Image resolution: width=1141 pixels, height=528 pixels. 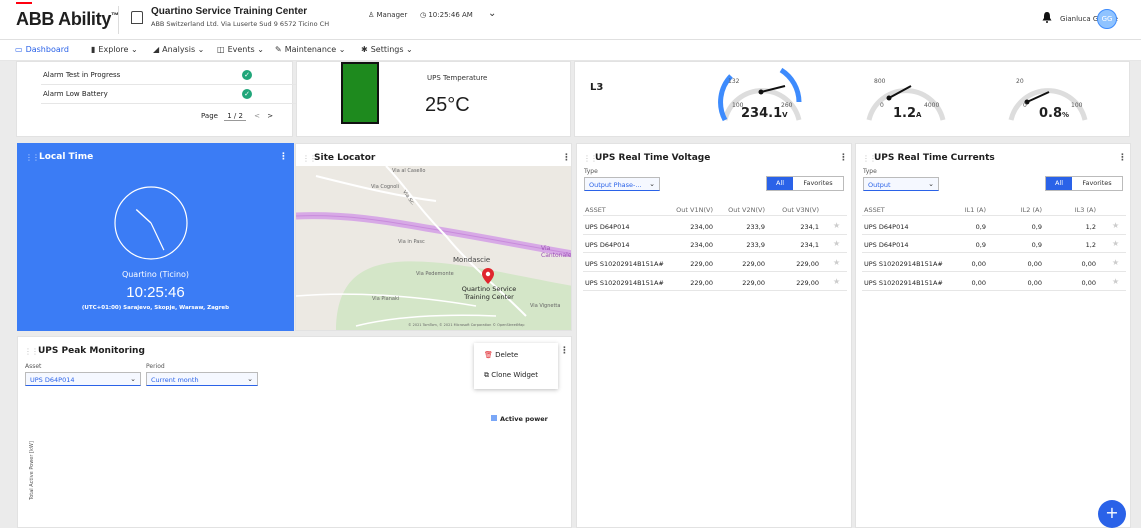 I want to click on widget-context-menu: 🗑 Delete ⧉ Clone Widget, so click(x=516, y=366).